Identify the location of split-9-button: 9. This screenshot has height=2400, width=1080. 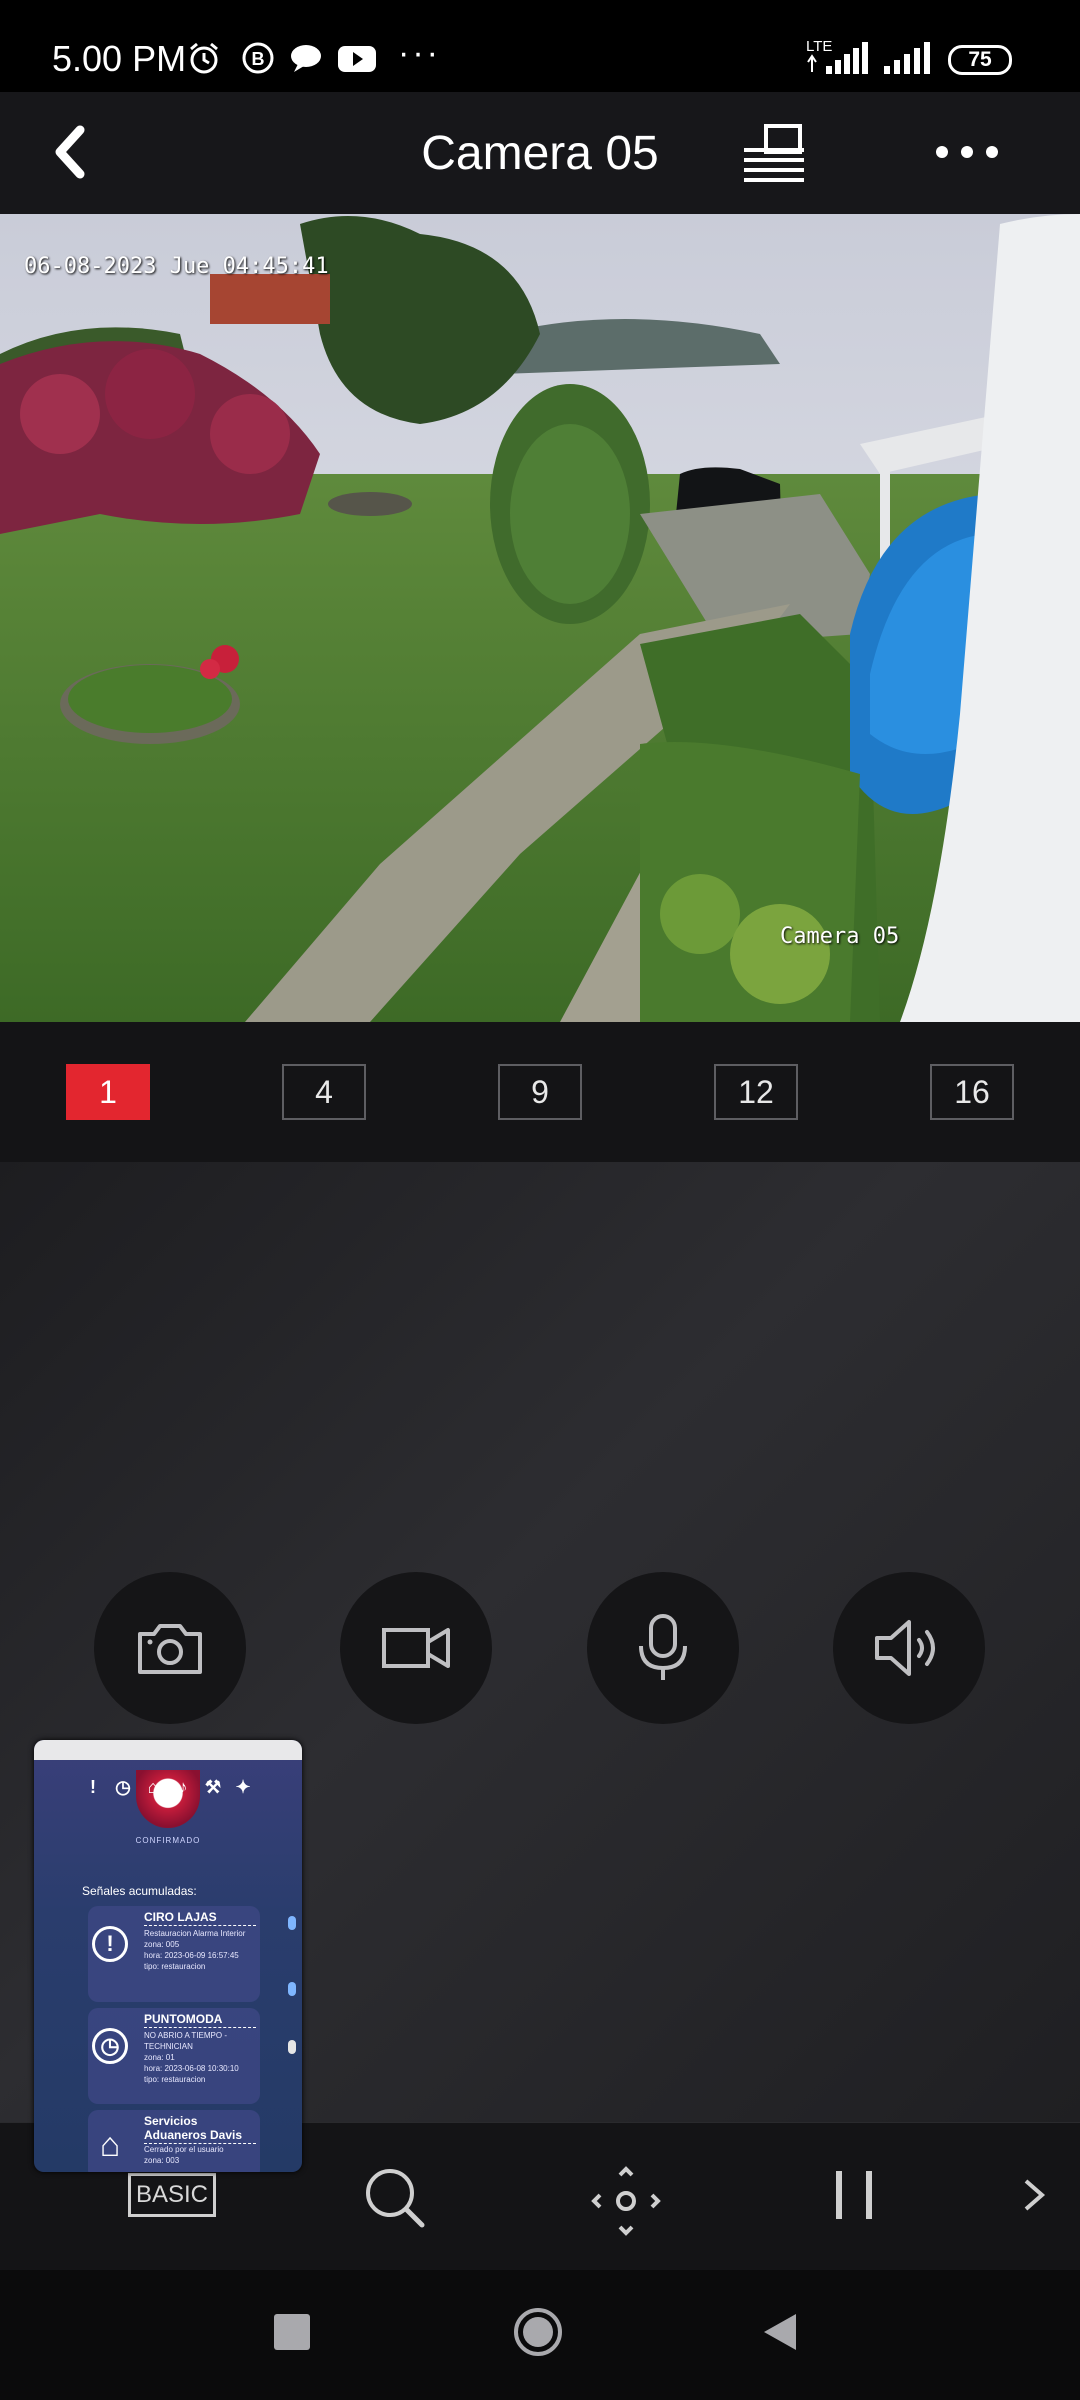
(540, 1092).